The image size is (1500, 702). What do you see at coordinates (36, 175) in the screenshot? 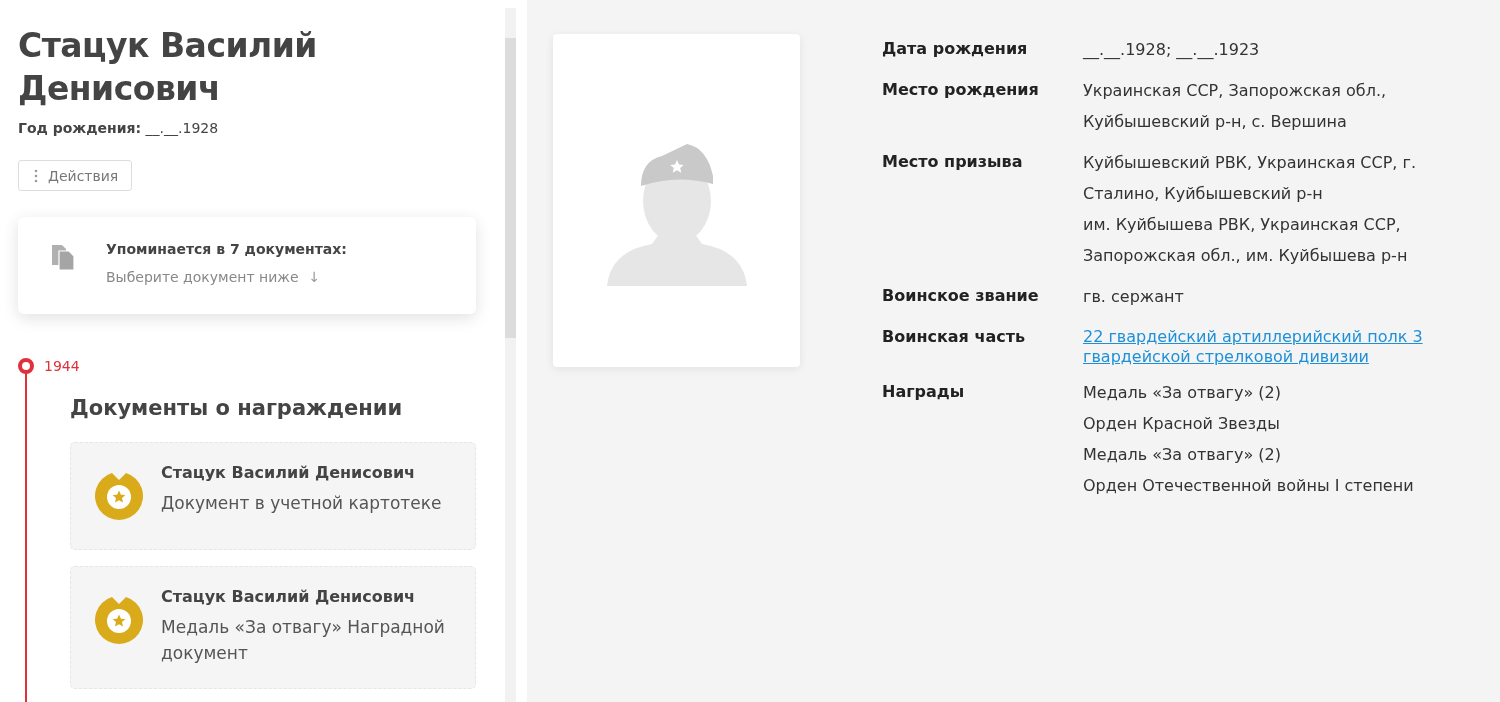
I see `more-icon` at bounding box center [36, 175].